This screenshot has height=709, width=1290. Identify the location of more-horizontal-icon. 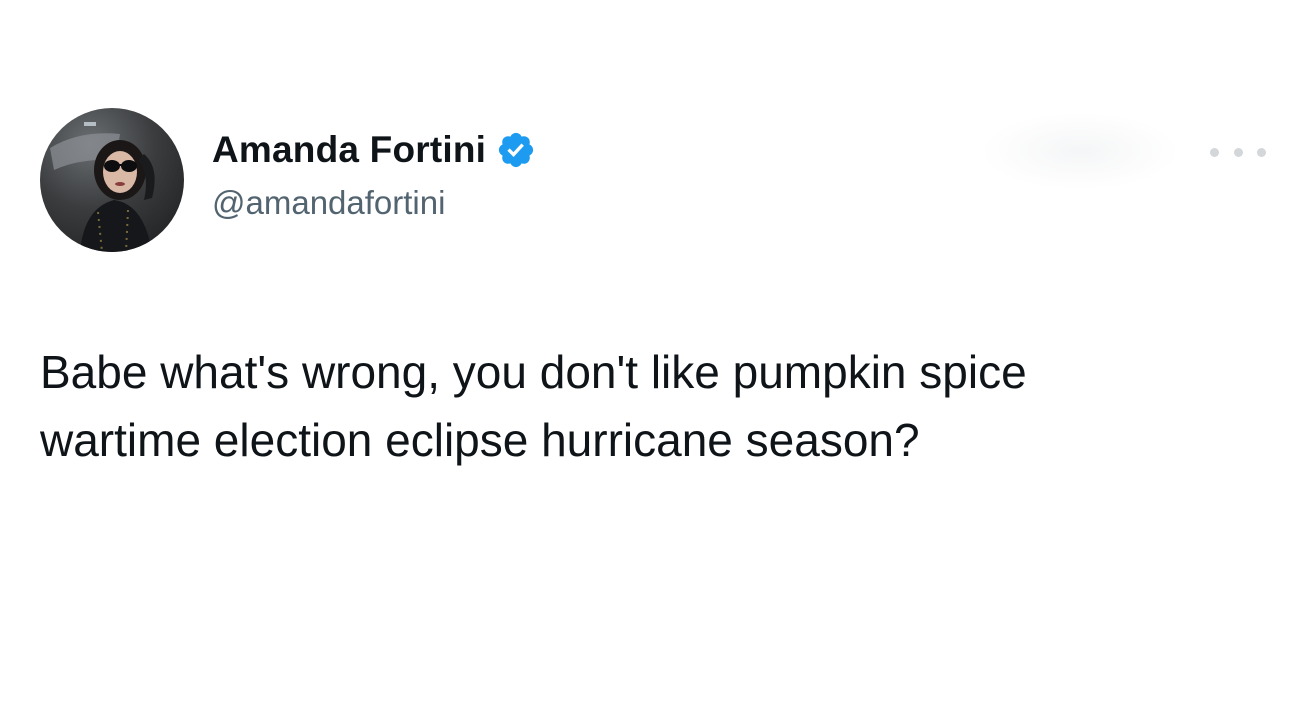
(1214, 152).